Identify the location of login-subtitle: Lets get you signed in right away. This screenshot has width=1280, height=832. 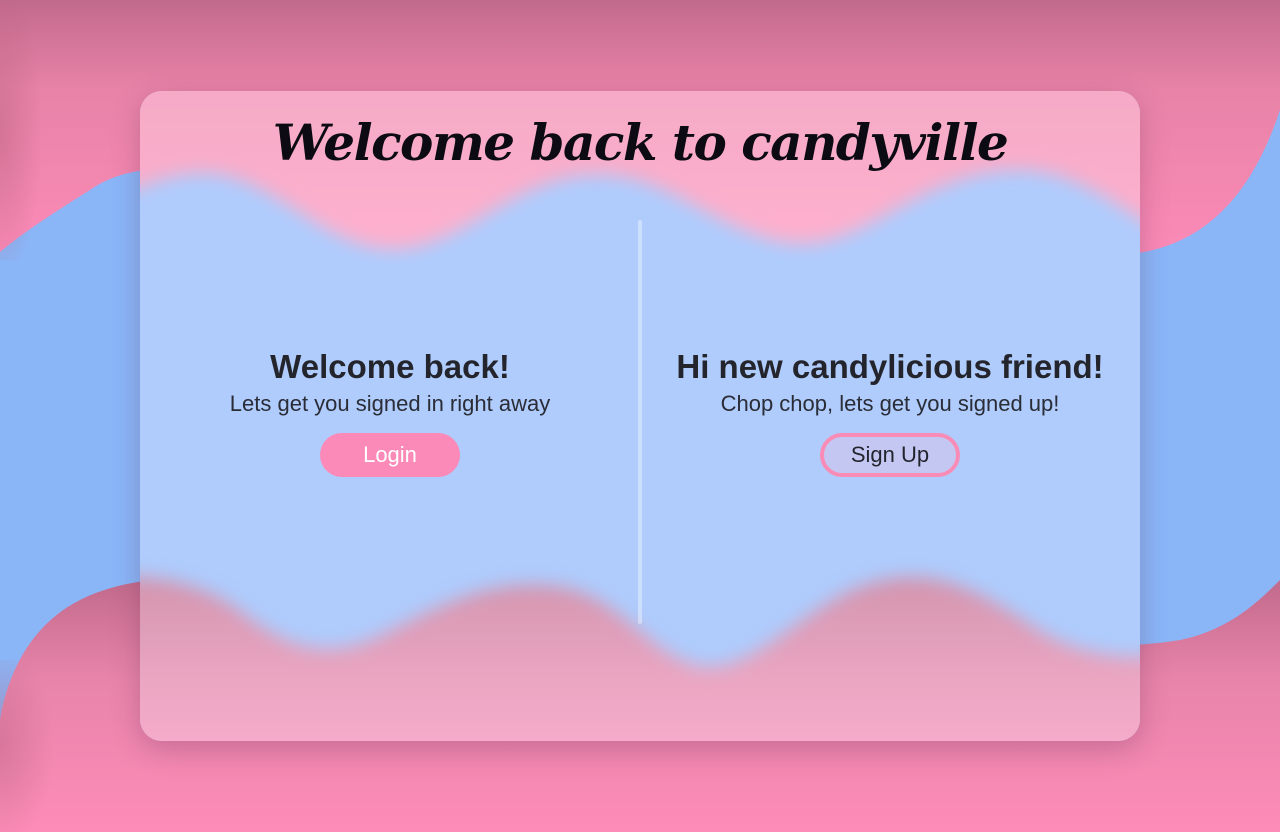
(390, 403).